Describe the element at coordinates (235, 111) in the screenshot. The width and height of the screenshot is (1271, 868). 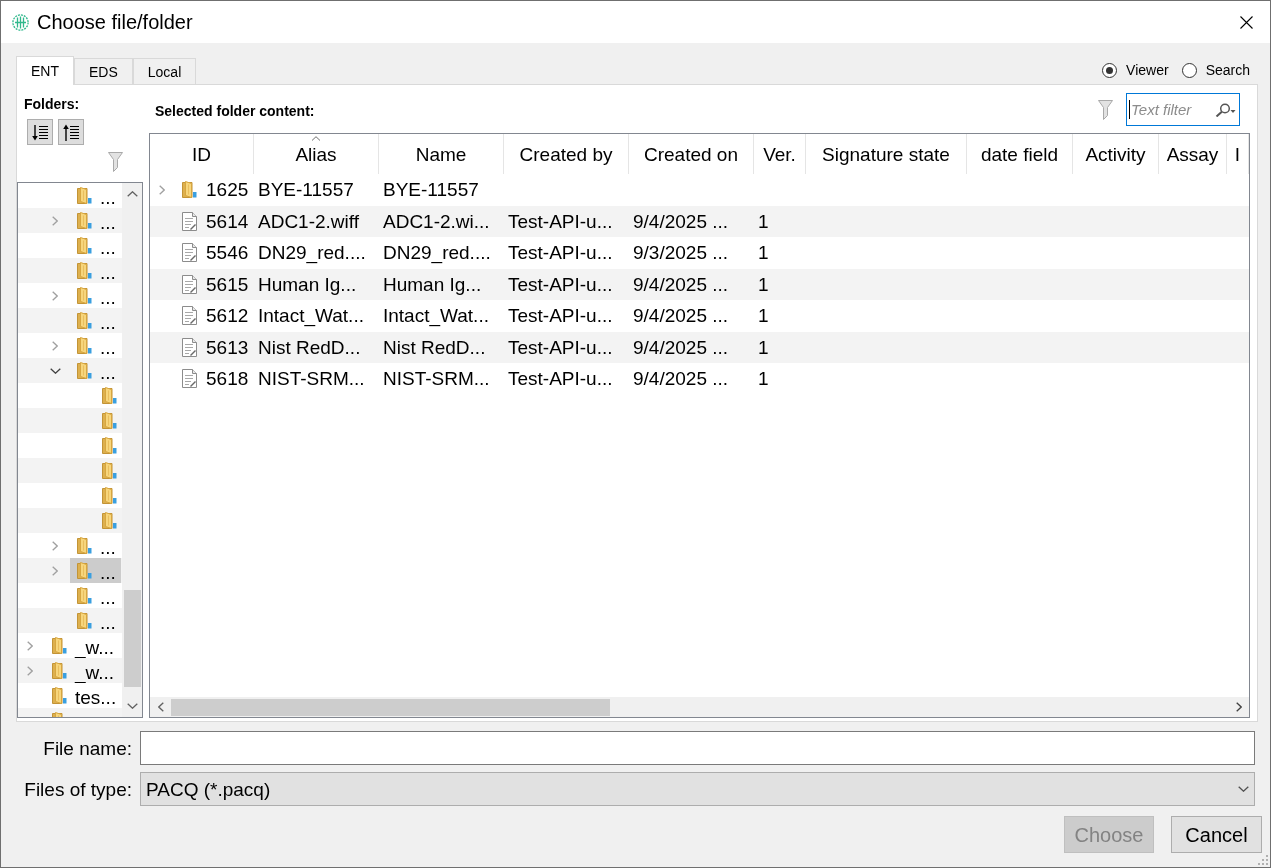
I see `content-title: Selected folder content:` at that location.